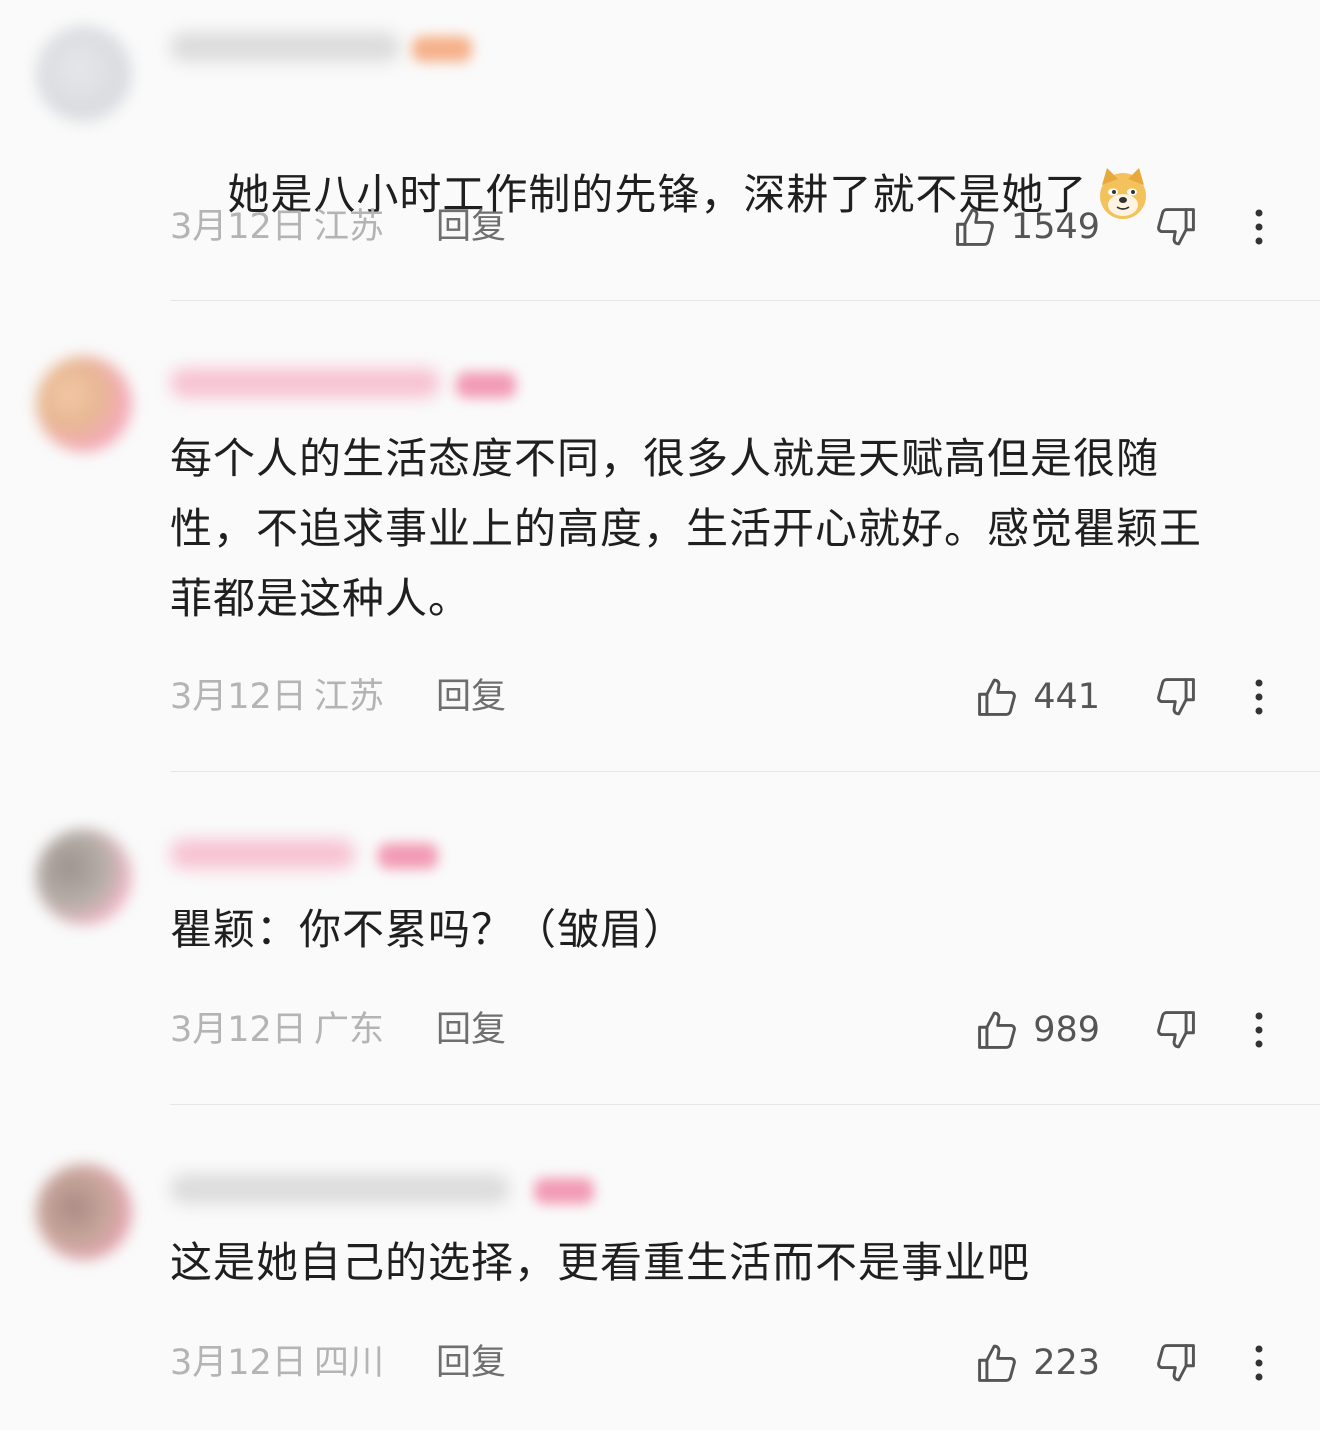 Image resolution: width=1320 pixels, height=1430 pixels. I want to click on comment-meta: 3月12日 广东 回复 989, so click(725, 1030).